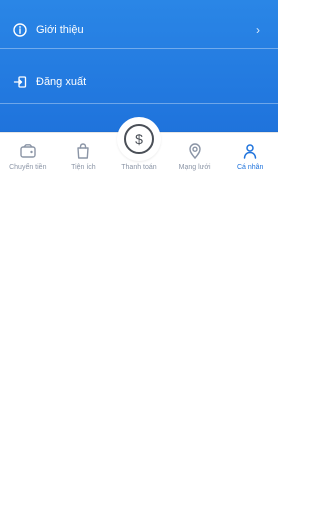  What do you see at coordinates (83, 167) in the screenshot?
I see `tab-label: Tiện ích` at bounding box center [83, 167].